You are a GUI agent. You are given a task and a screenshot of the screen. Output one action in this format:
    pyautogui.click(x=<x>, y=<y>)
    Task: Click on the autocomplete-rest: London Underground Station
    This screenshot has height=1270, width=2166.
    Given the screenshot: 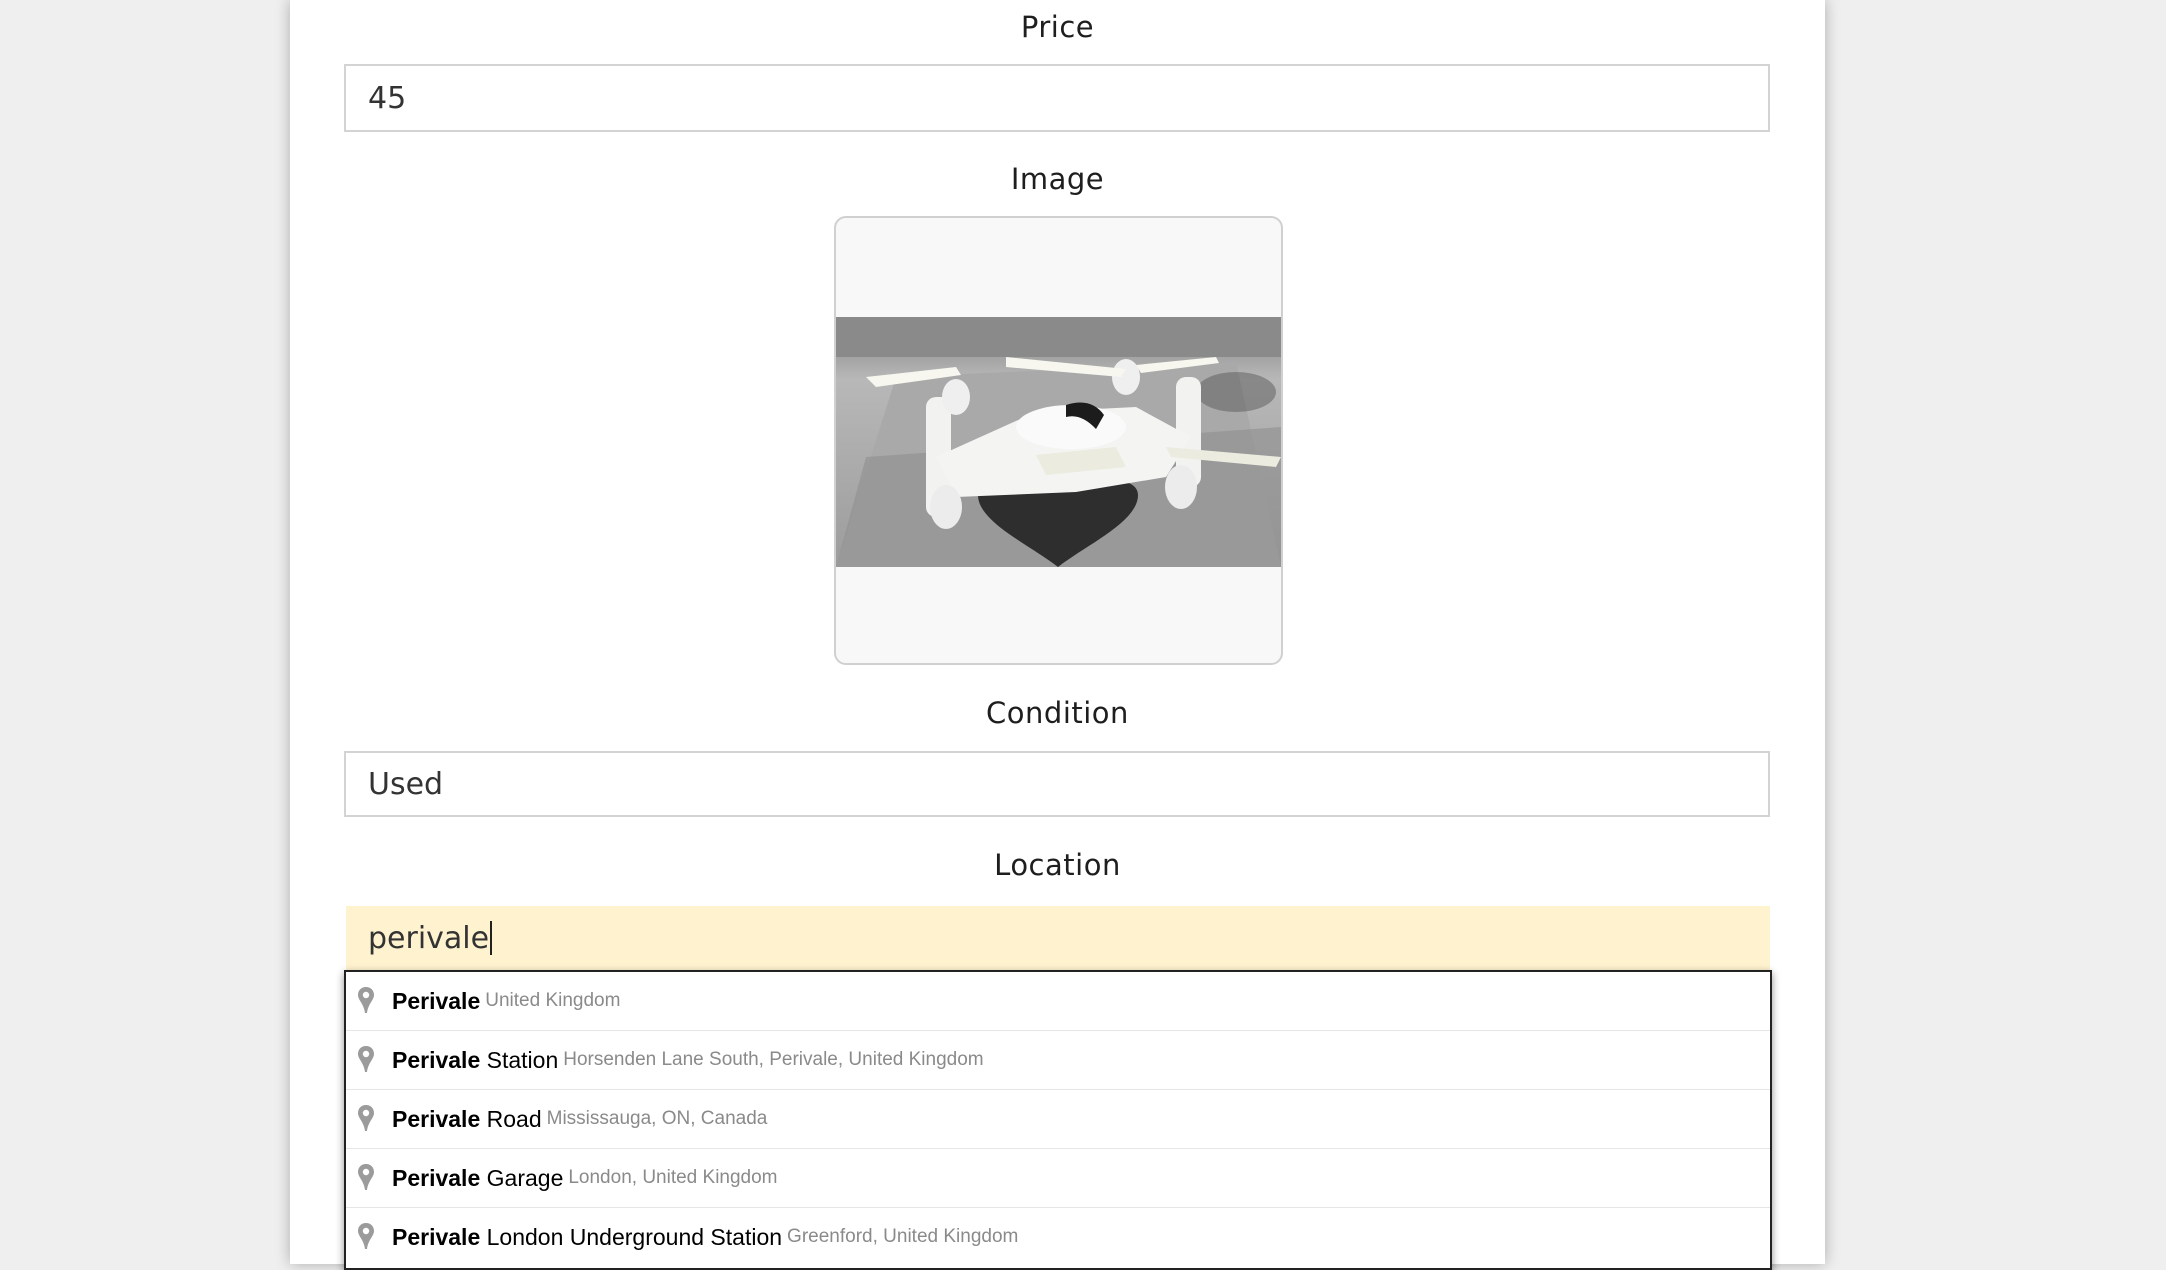 What is the action you would take?
    pyautogui.click(x=631, y=1236)
    